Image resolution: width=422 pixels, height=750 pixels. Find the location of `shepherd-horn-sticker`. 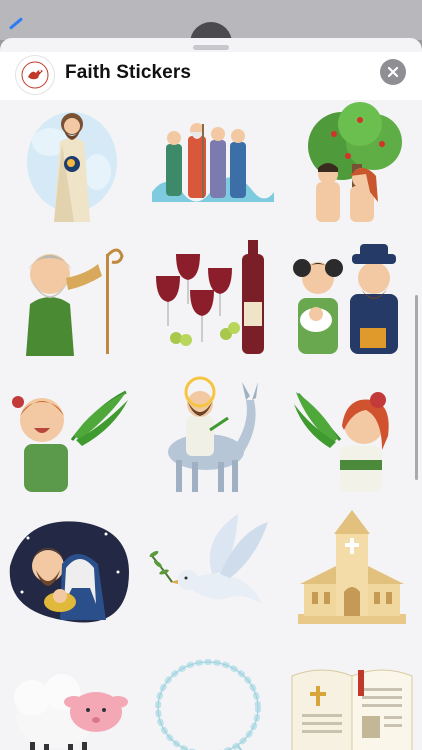

shepherd-horn-sticker is located at coordinates (72, 298).